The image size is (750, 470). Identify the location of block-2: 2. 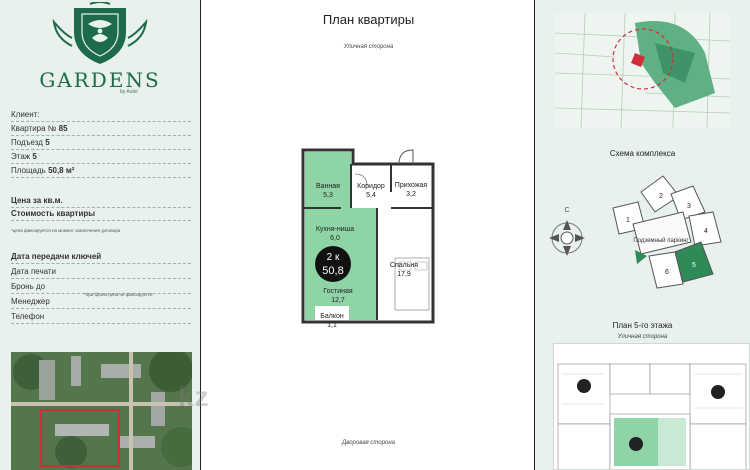
(661, 196).